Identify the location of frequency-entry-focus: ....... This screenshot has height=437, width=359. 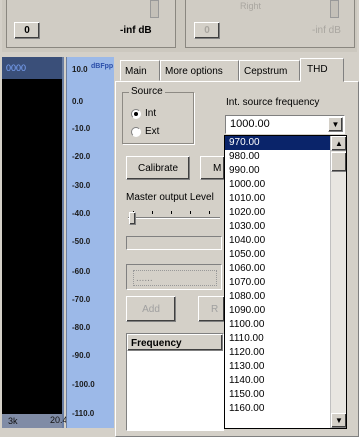
(175, 278).